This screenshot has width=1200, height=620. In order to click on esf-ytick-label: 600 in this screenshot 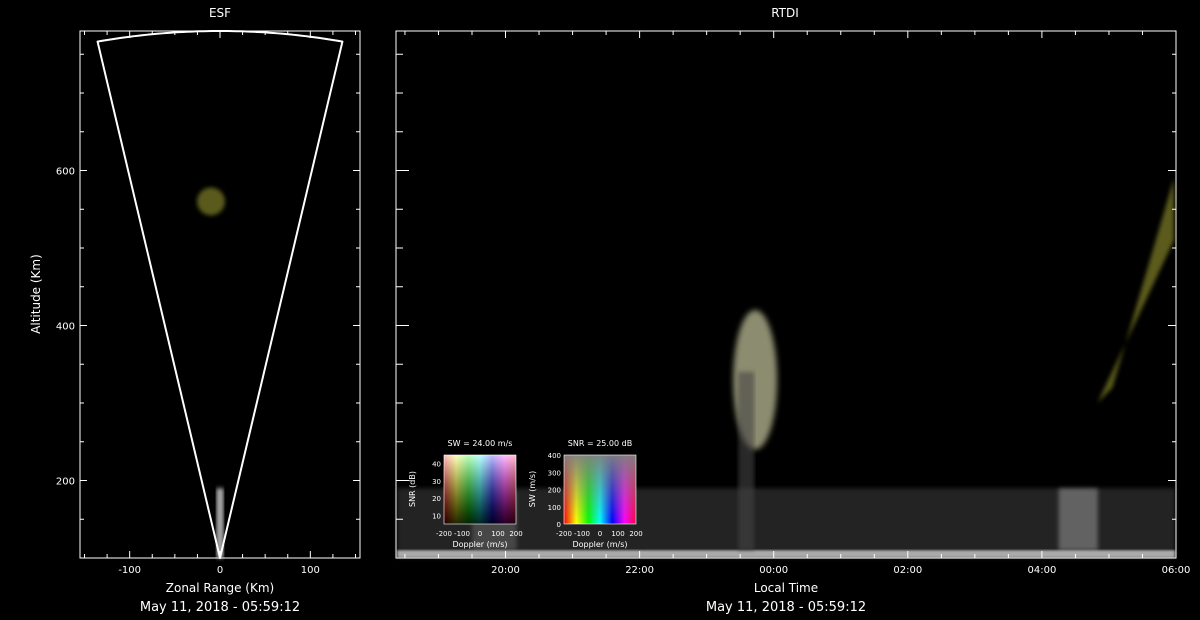, I will do `click(65, 172)`.